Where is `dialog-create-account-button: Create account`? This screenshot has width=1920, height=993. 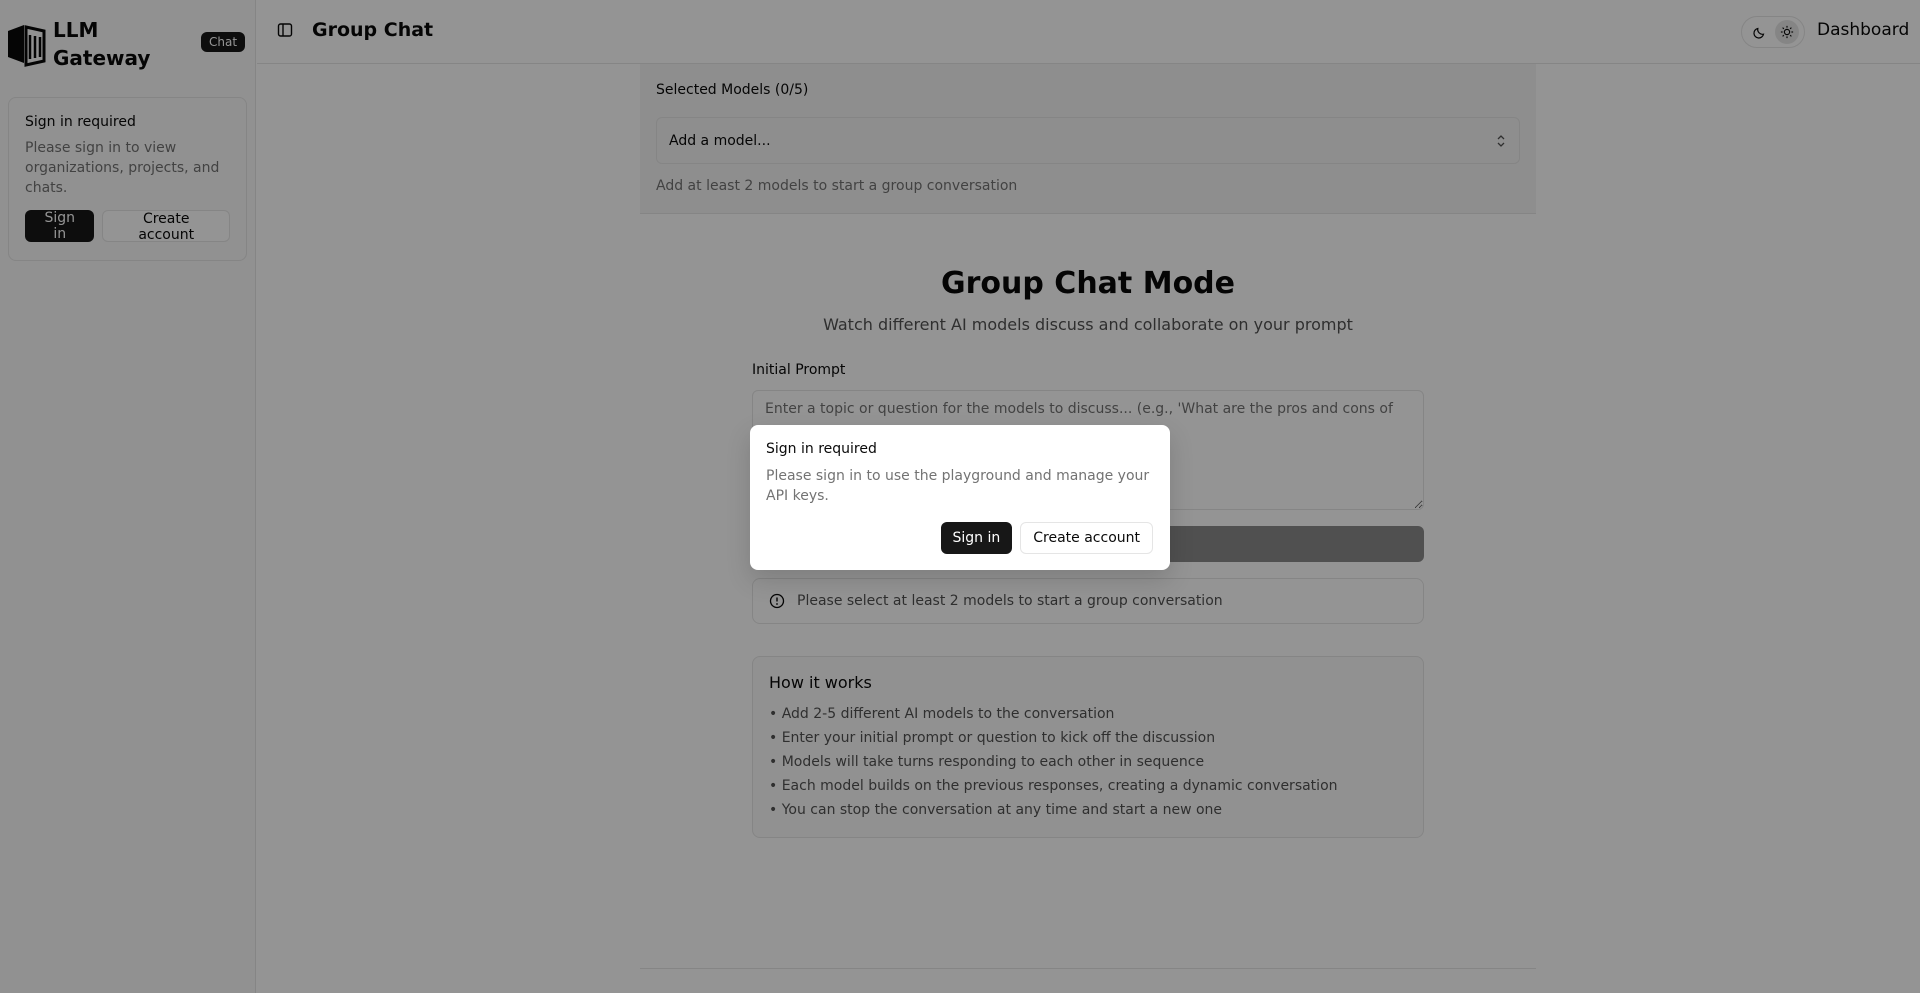
dialog-create-account-button: Create account is located at coordinates (1086, 538).